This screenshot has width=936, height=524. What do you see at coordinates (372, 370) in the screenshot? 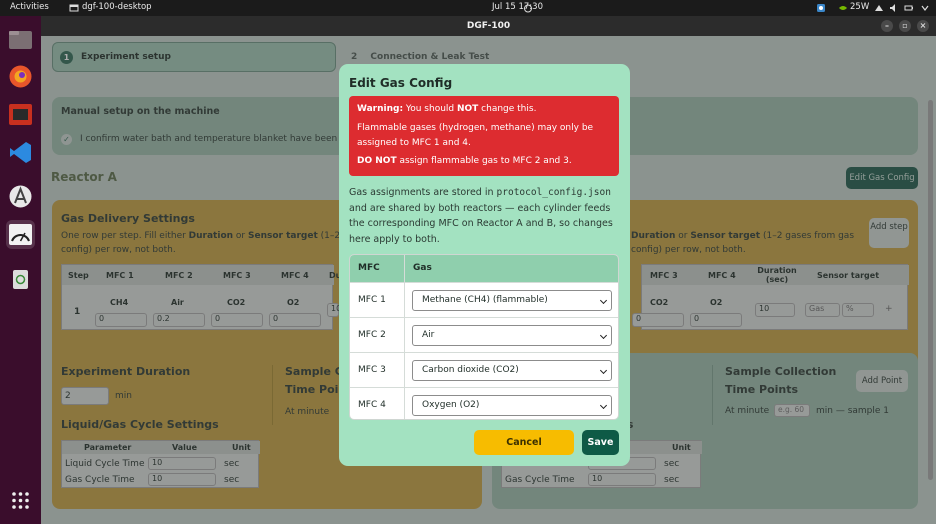
I see `mfc-label: MFC 3` at bounding box center [372, 370].